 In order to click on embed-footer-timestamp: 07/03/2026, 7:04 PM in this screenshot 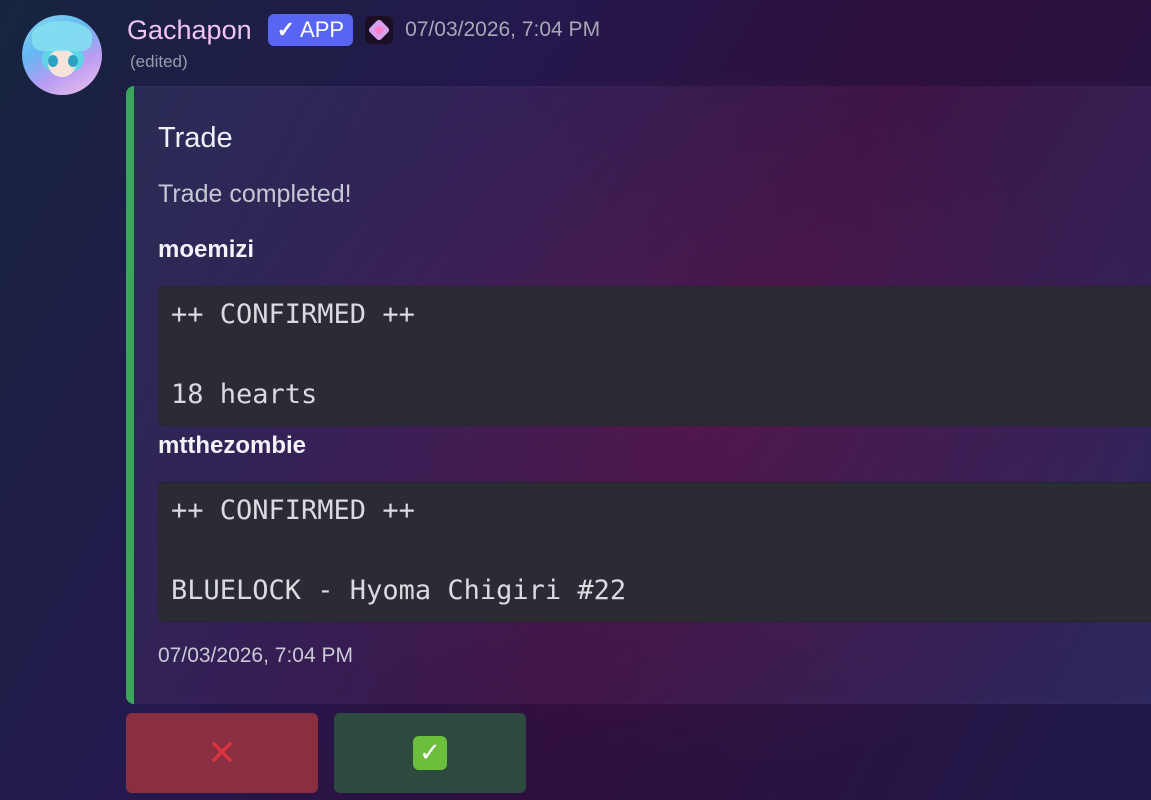, I will do `click(255, 655)`.